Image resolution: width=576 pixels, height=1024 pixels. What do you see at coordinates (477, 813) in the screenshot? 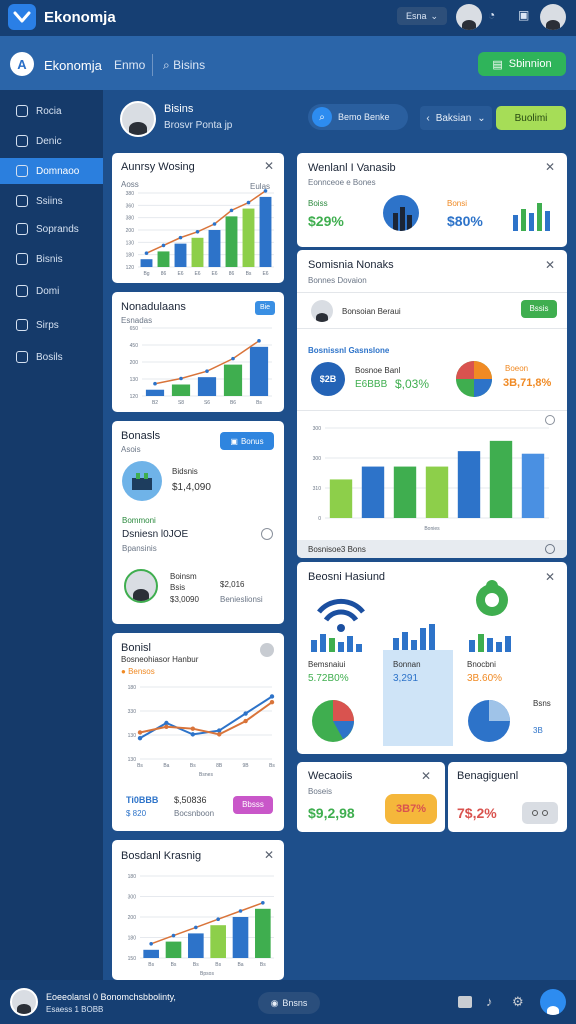
I see `card-value: 7$,2%` at bounding box center [477, 813].